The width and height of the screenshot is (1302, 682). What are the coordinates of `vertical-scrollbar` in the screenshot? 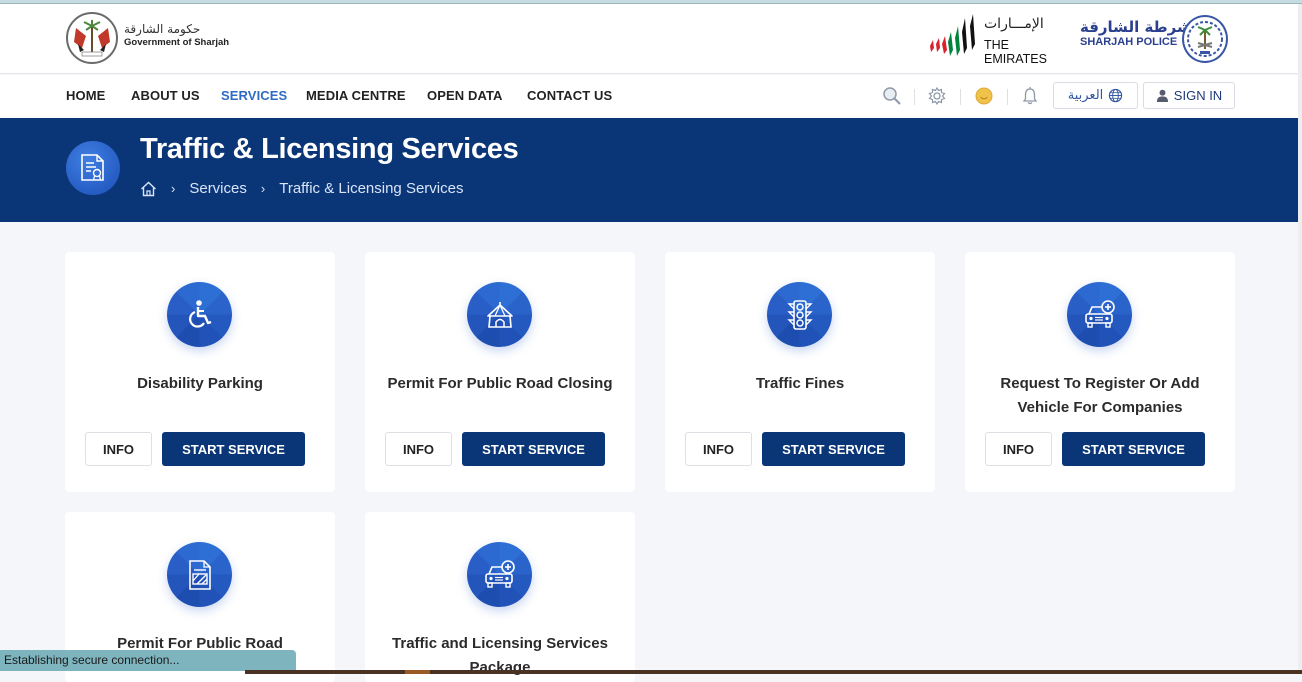 It's located at (1300, 339).